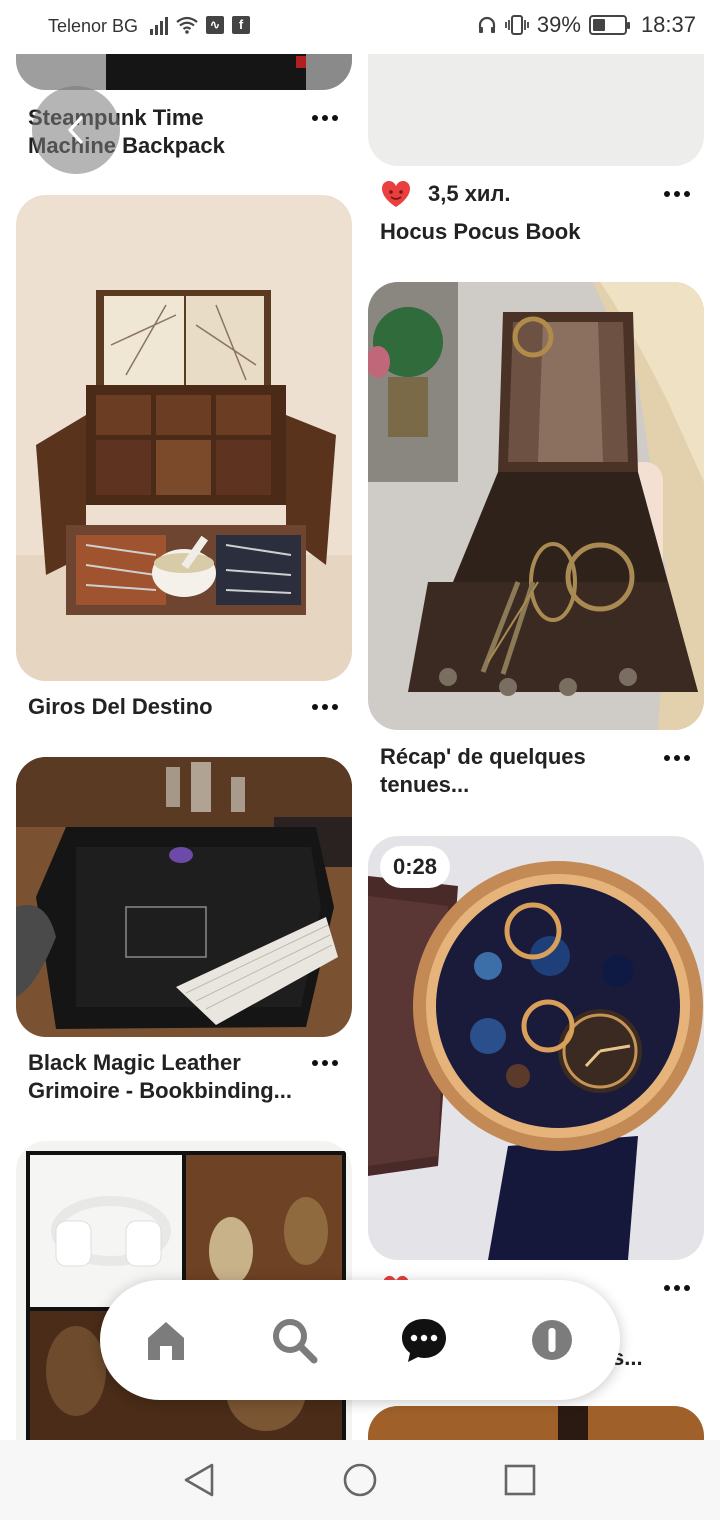 This screenshot has height=1520, width=720. Describe the element at coordinates (325, 118) in the screenshot. I see `more-options-button-steampunk` at that location.